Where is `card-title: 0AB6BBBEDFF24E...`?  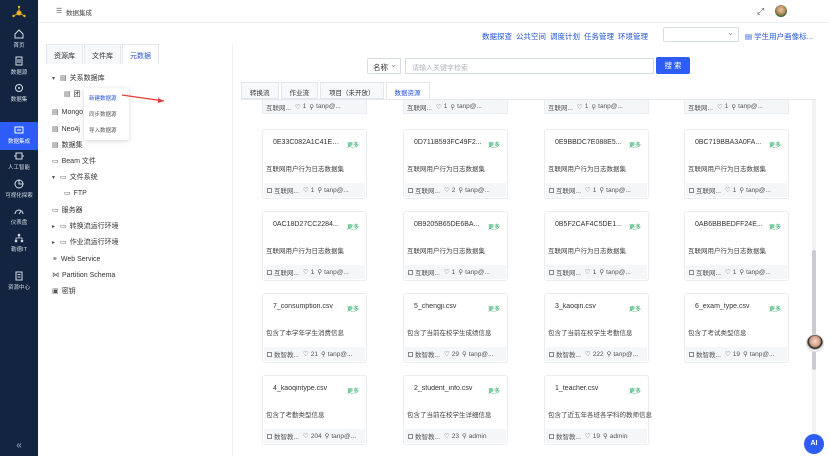 card-title: 0AB6BBBEDFF24E... is located at coordinates (729, 224).